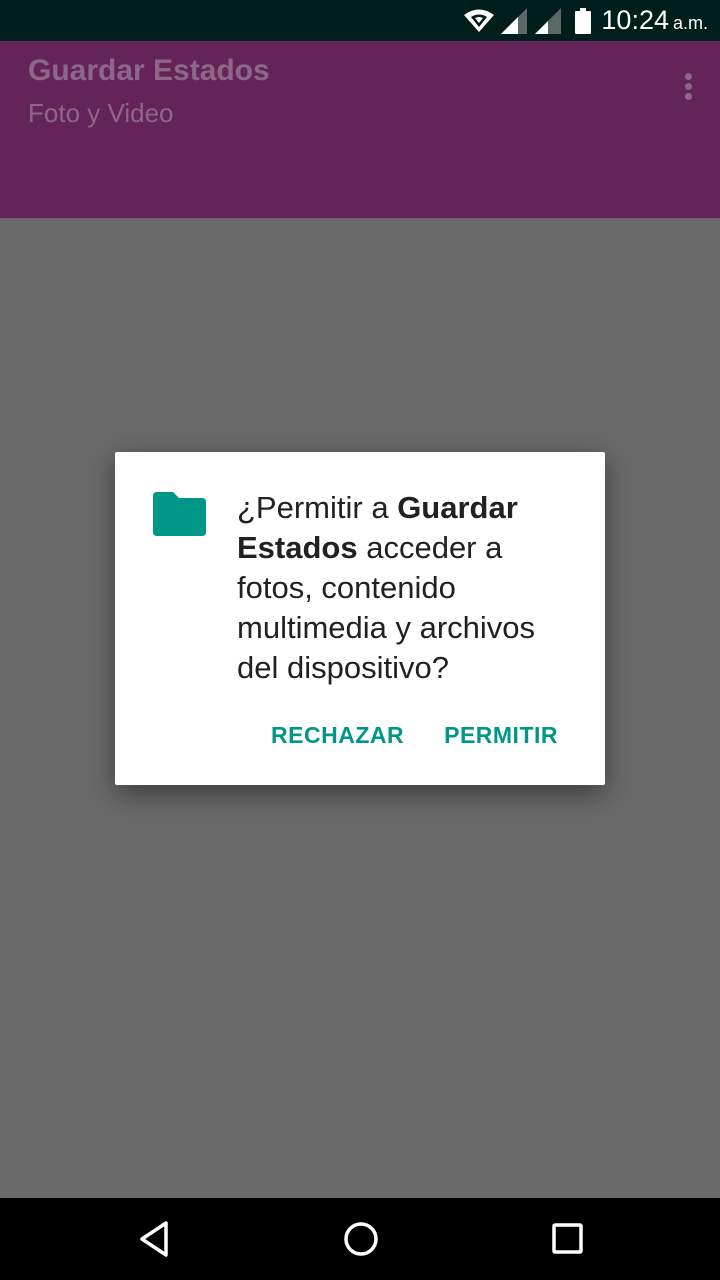 Image resolution: width=720 pixels, height=1280 pixels. What do you see at coordinates (154, 1241) in the screenshot?
I see `back-icon` at bounding box center [154, 1241].